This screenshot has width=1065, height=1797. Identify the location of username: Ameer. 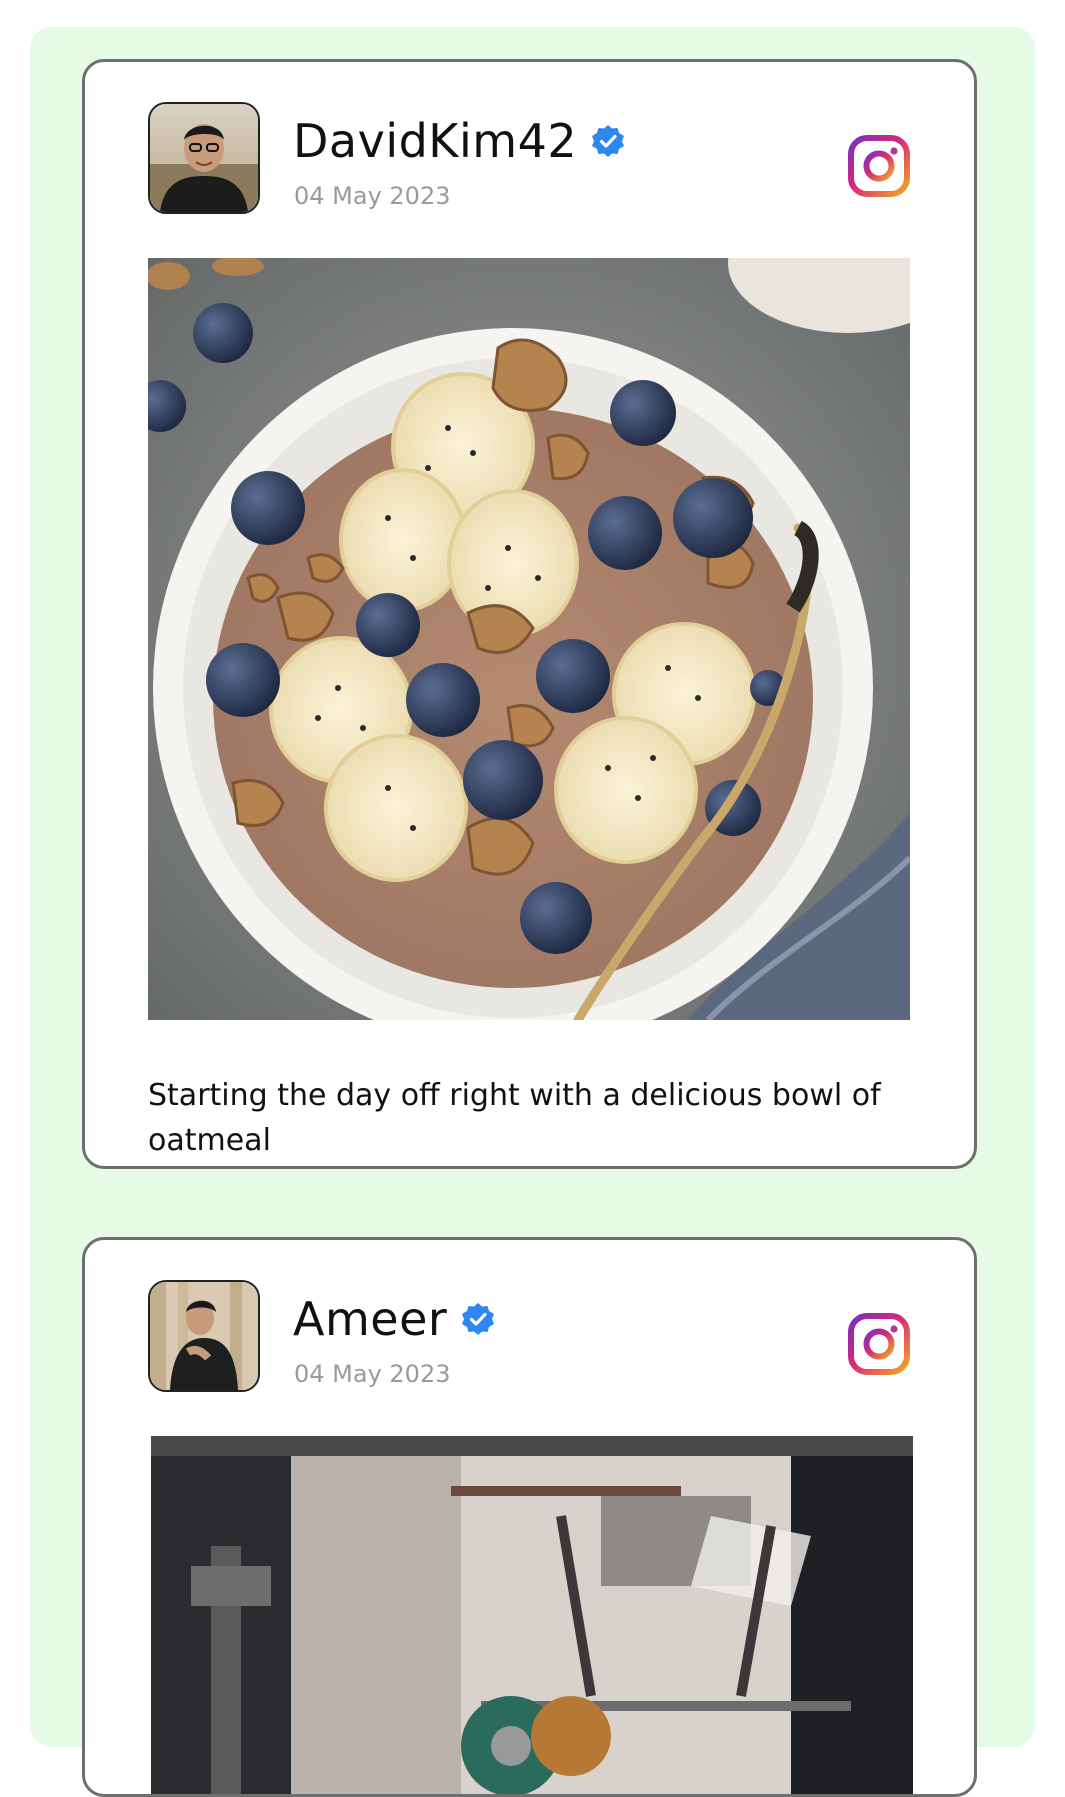
(394, 1319).